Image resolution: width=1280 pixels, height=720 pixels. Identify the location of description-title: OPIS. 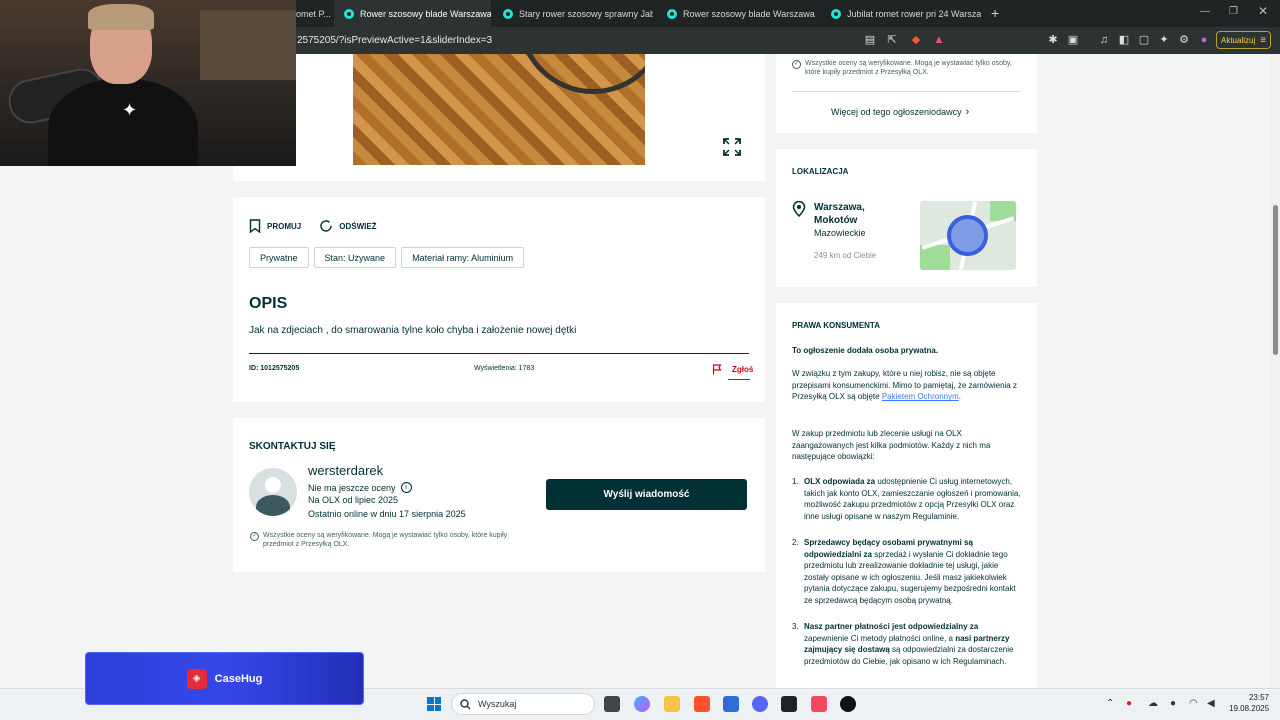
(268, 303).